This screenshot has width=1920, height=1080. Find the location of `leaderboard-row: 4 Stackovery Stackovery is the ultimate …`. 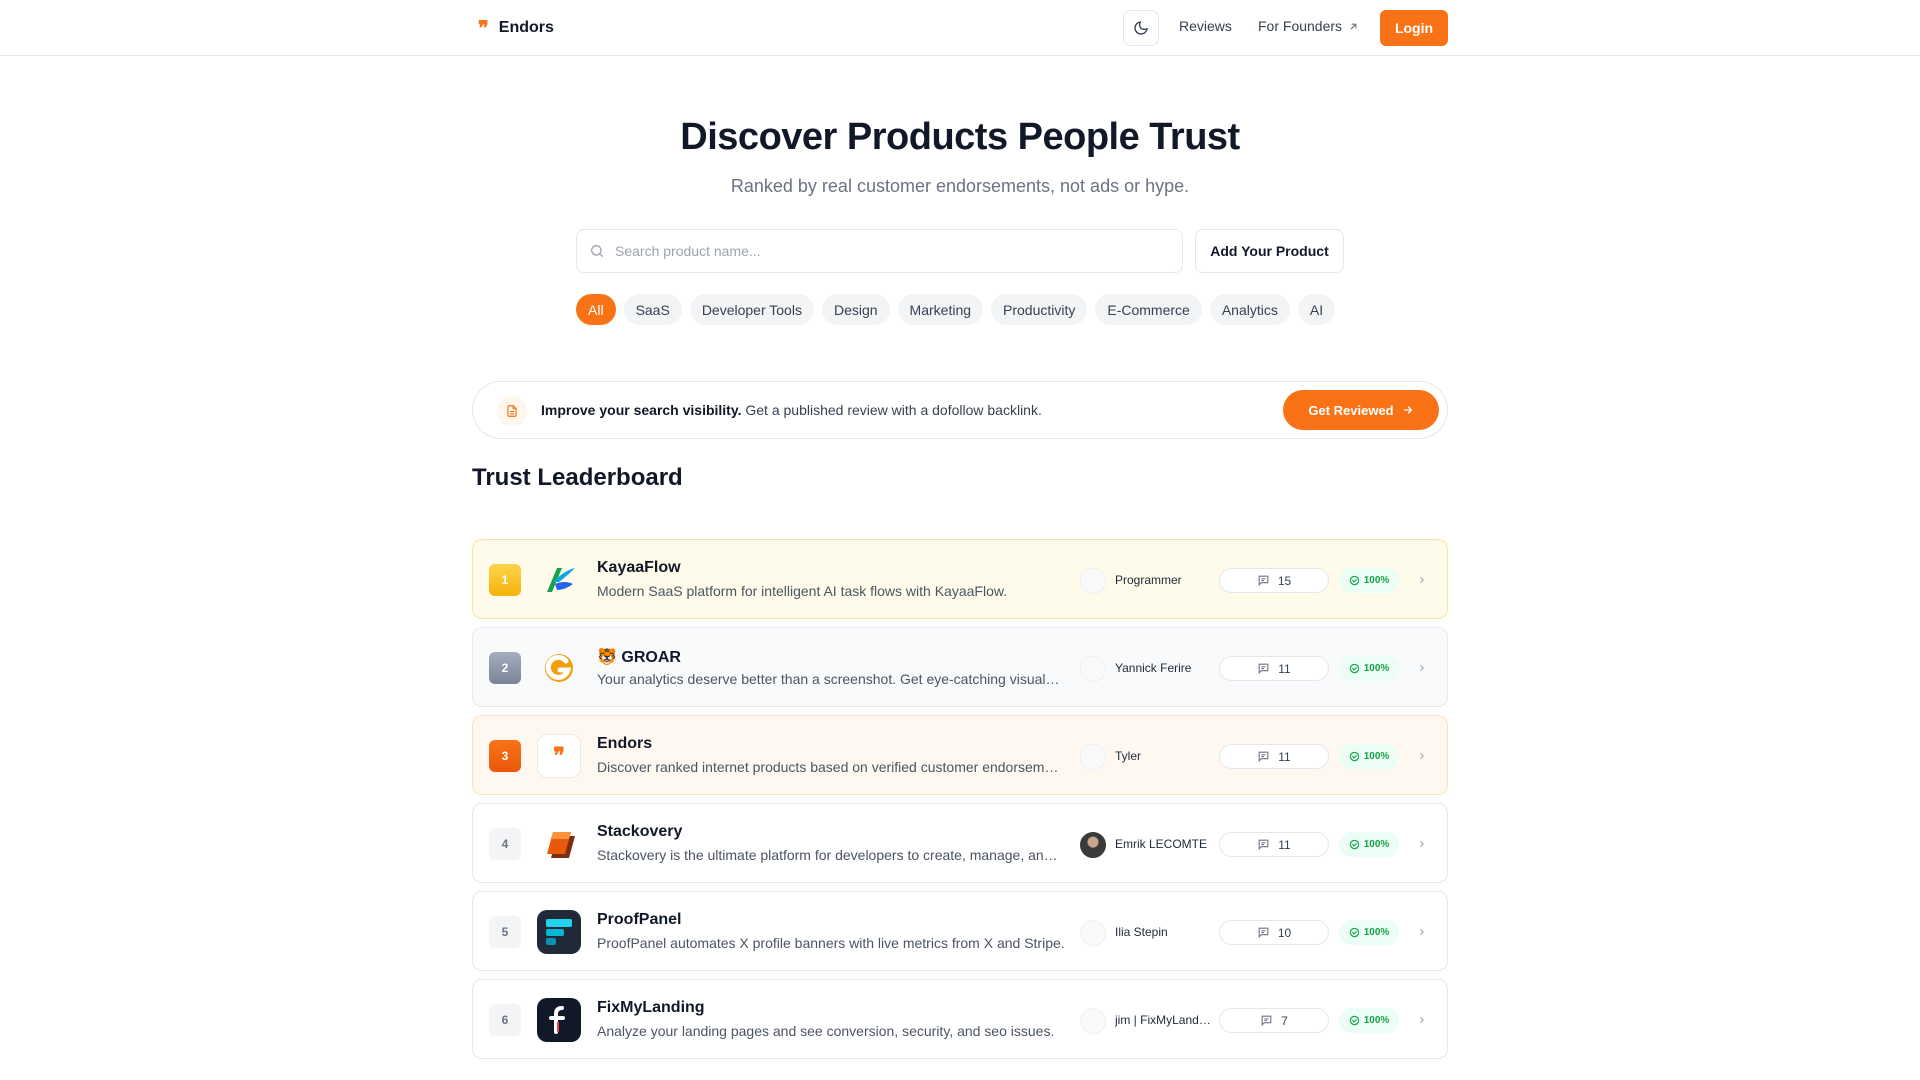

leaderboard-row: 4 Stackovery Stackovery is the ultimate … is located at coordinates (960, 843).